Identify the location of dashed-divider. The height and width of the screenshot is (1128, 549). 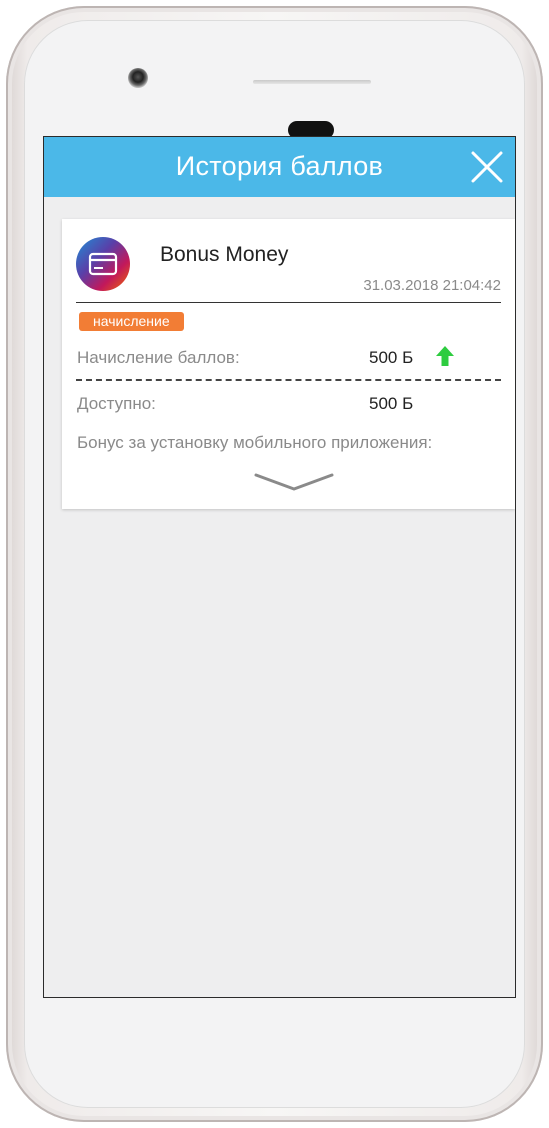
(288, 380).